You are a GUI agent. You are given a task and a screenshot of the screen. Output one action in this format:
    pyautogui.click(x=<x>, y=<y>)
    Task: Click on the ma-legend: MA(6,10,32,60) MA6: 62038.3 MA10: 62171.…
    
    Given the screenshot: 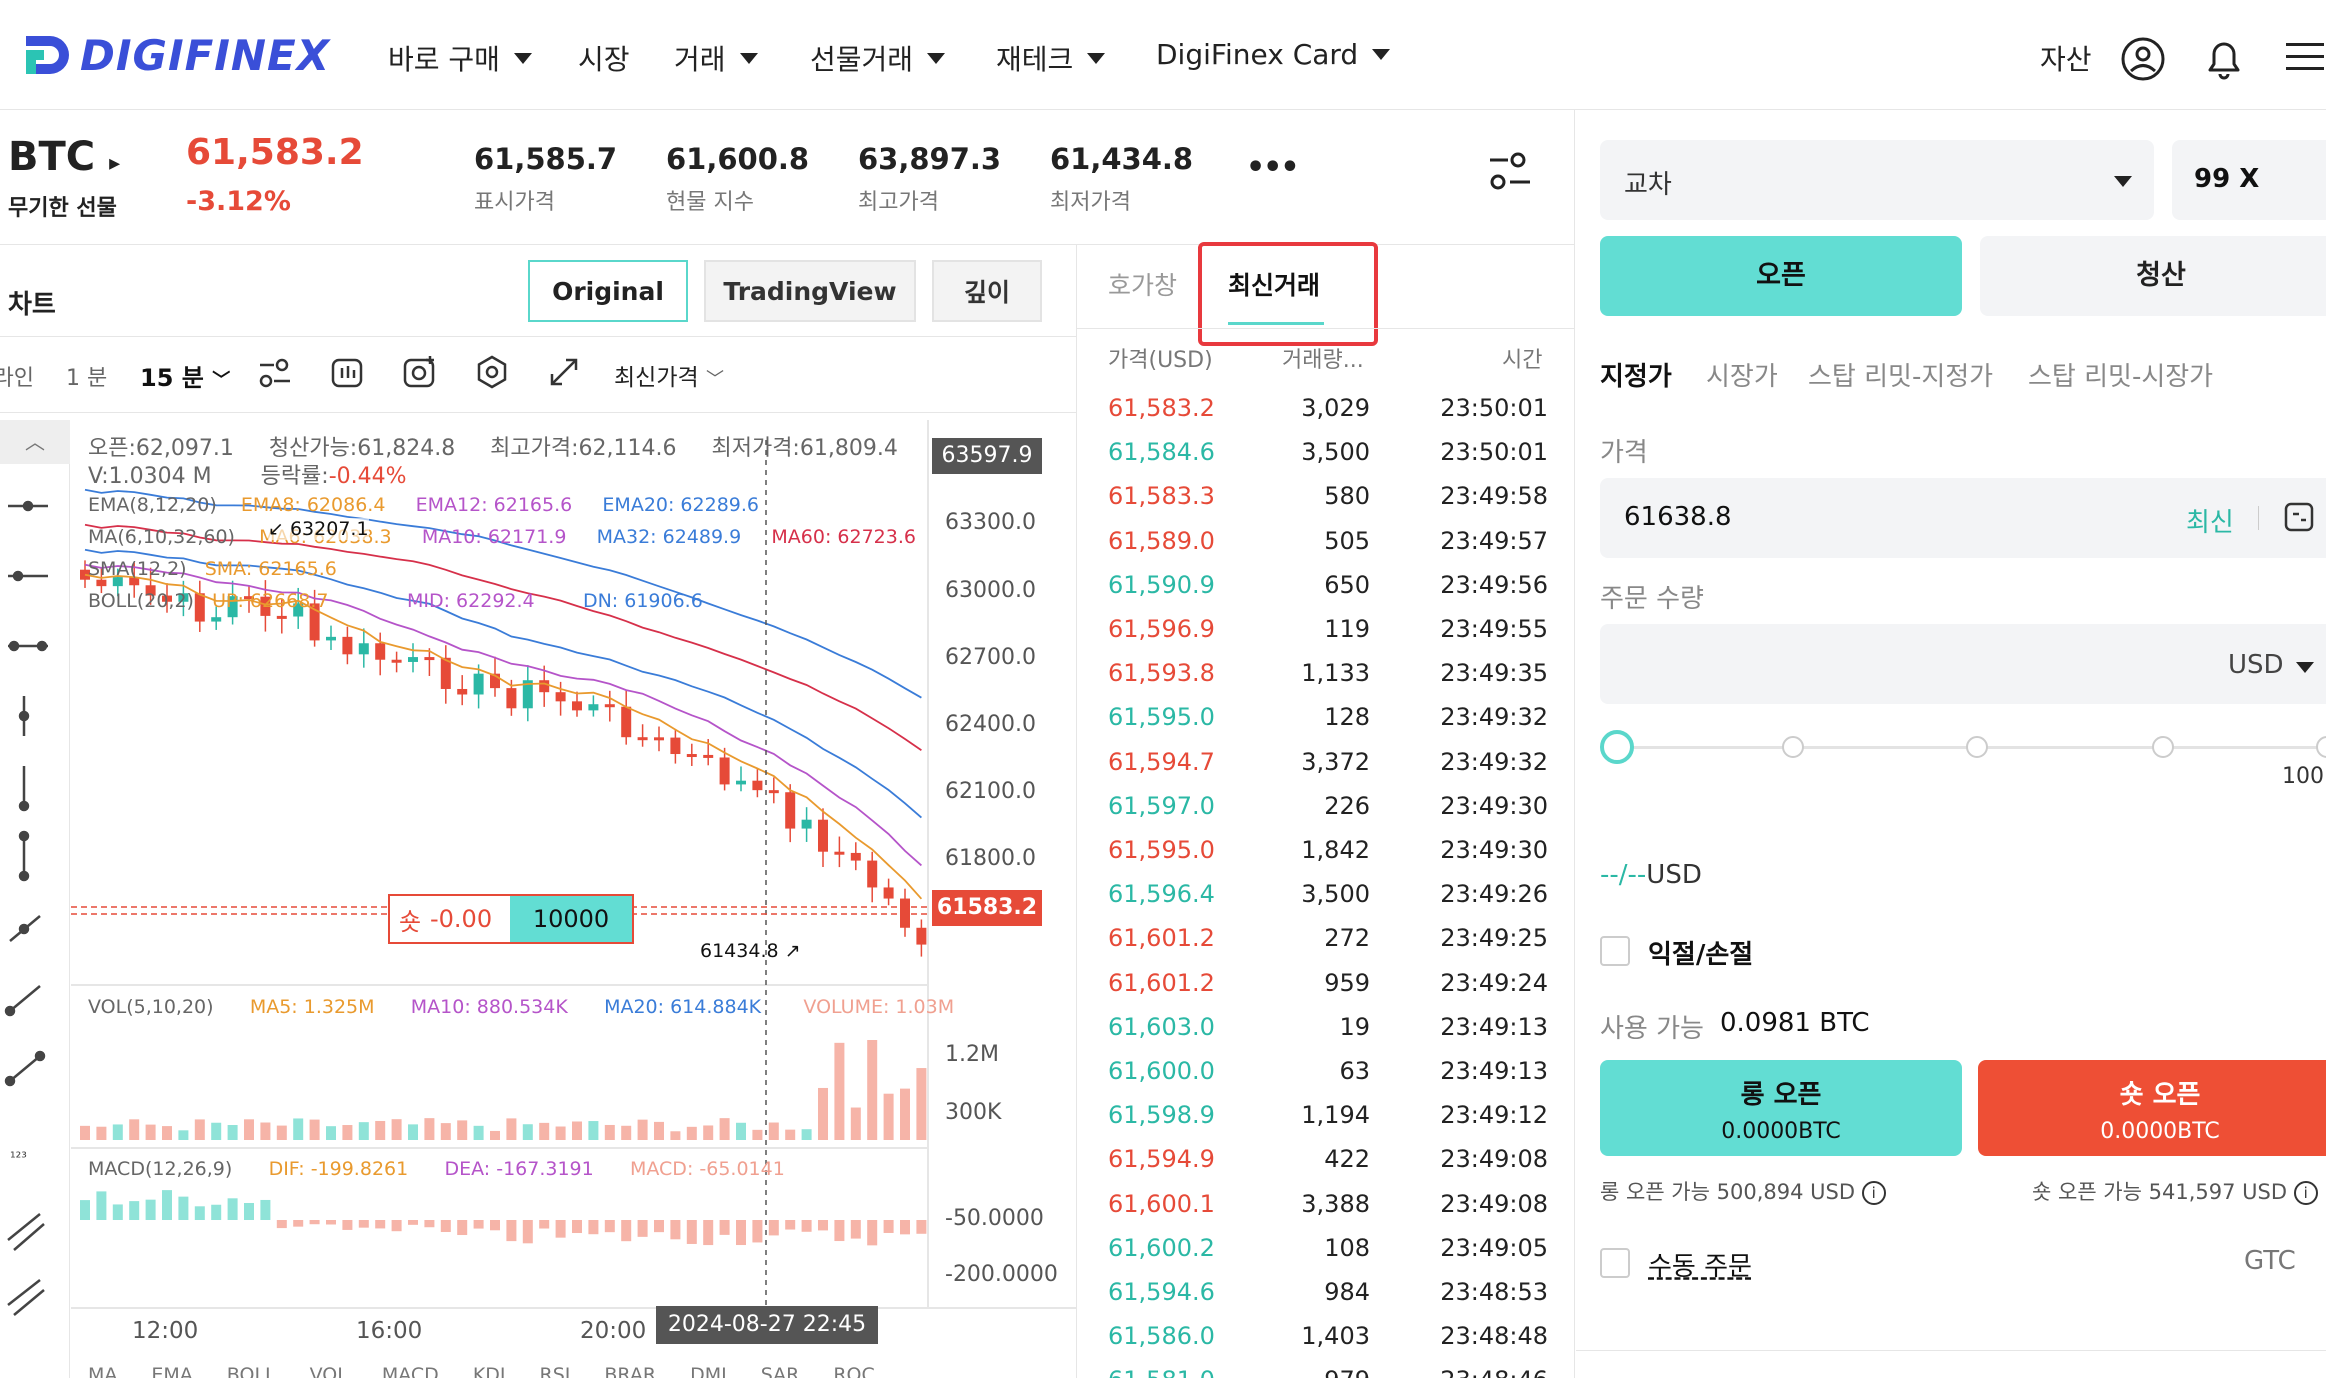 What is the action you would take?
    pyautogui.click(x=502, y=537)
    